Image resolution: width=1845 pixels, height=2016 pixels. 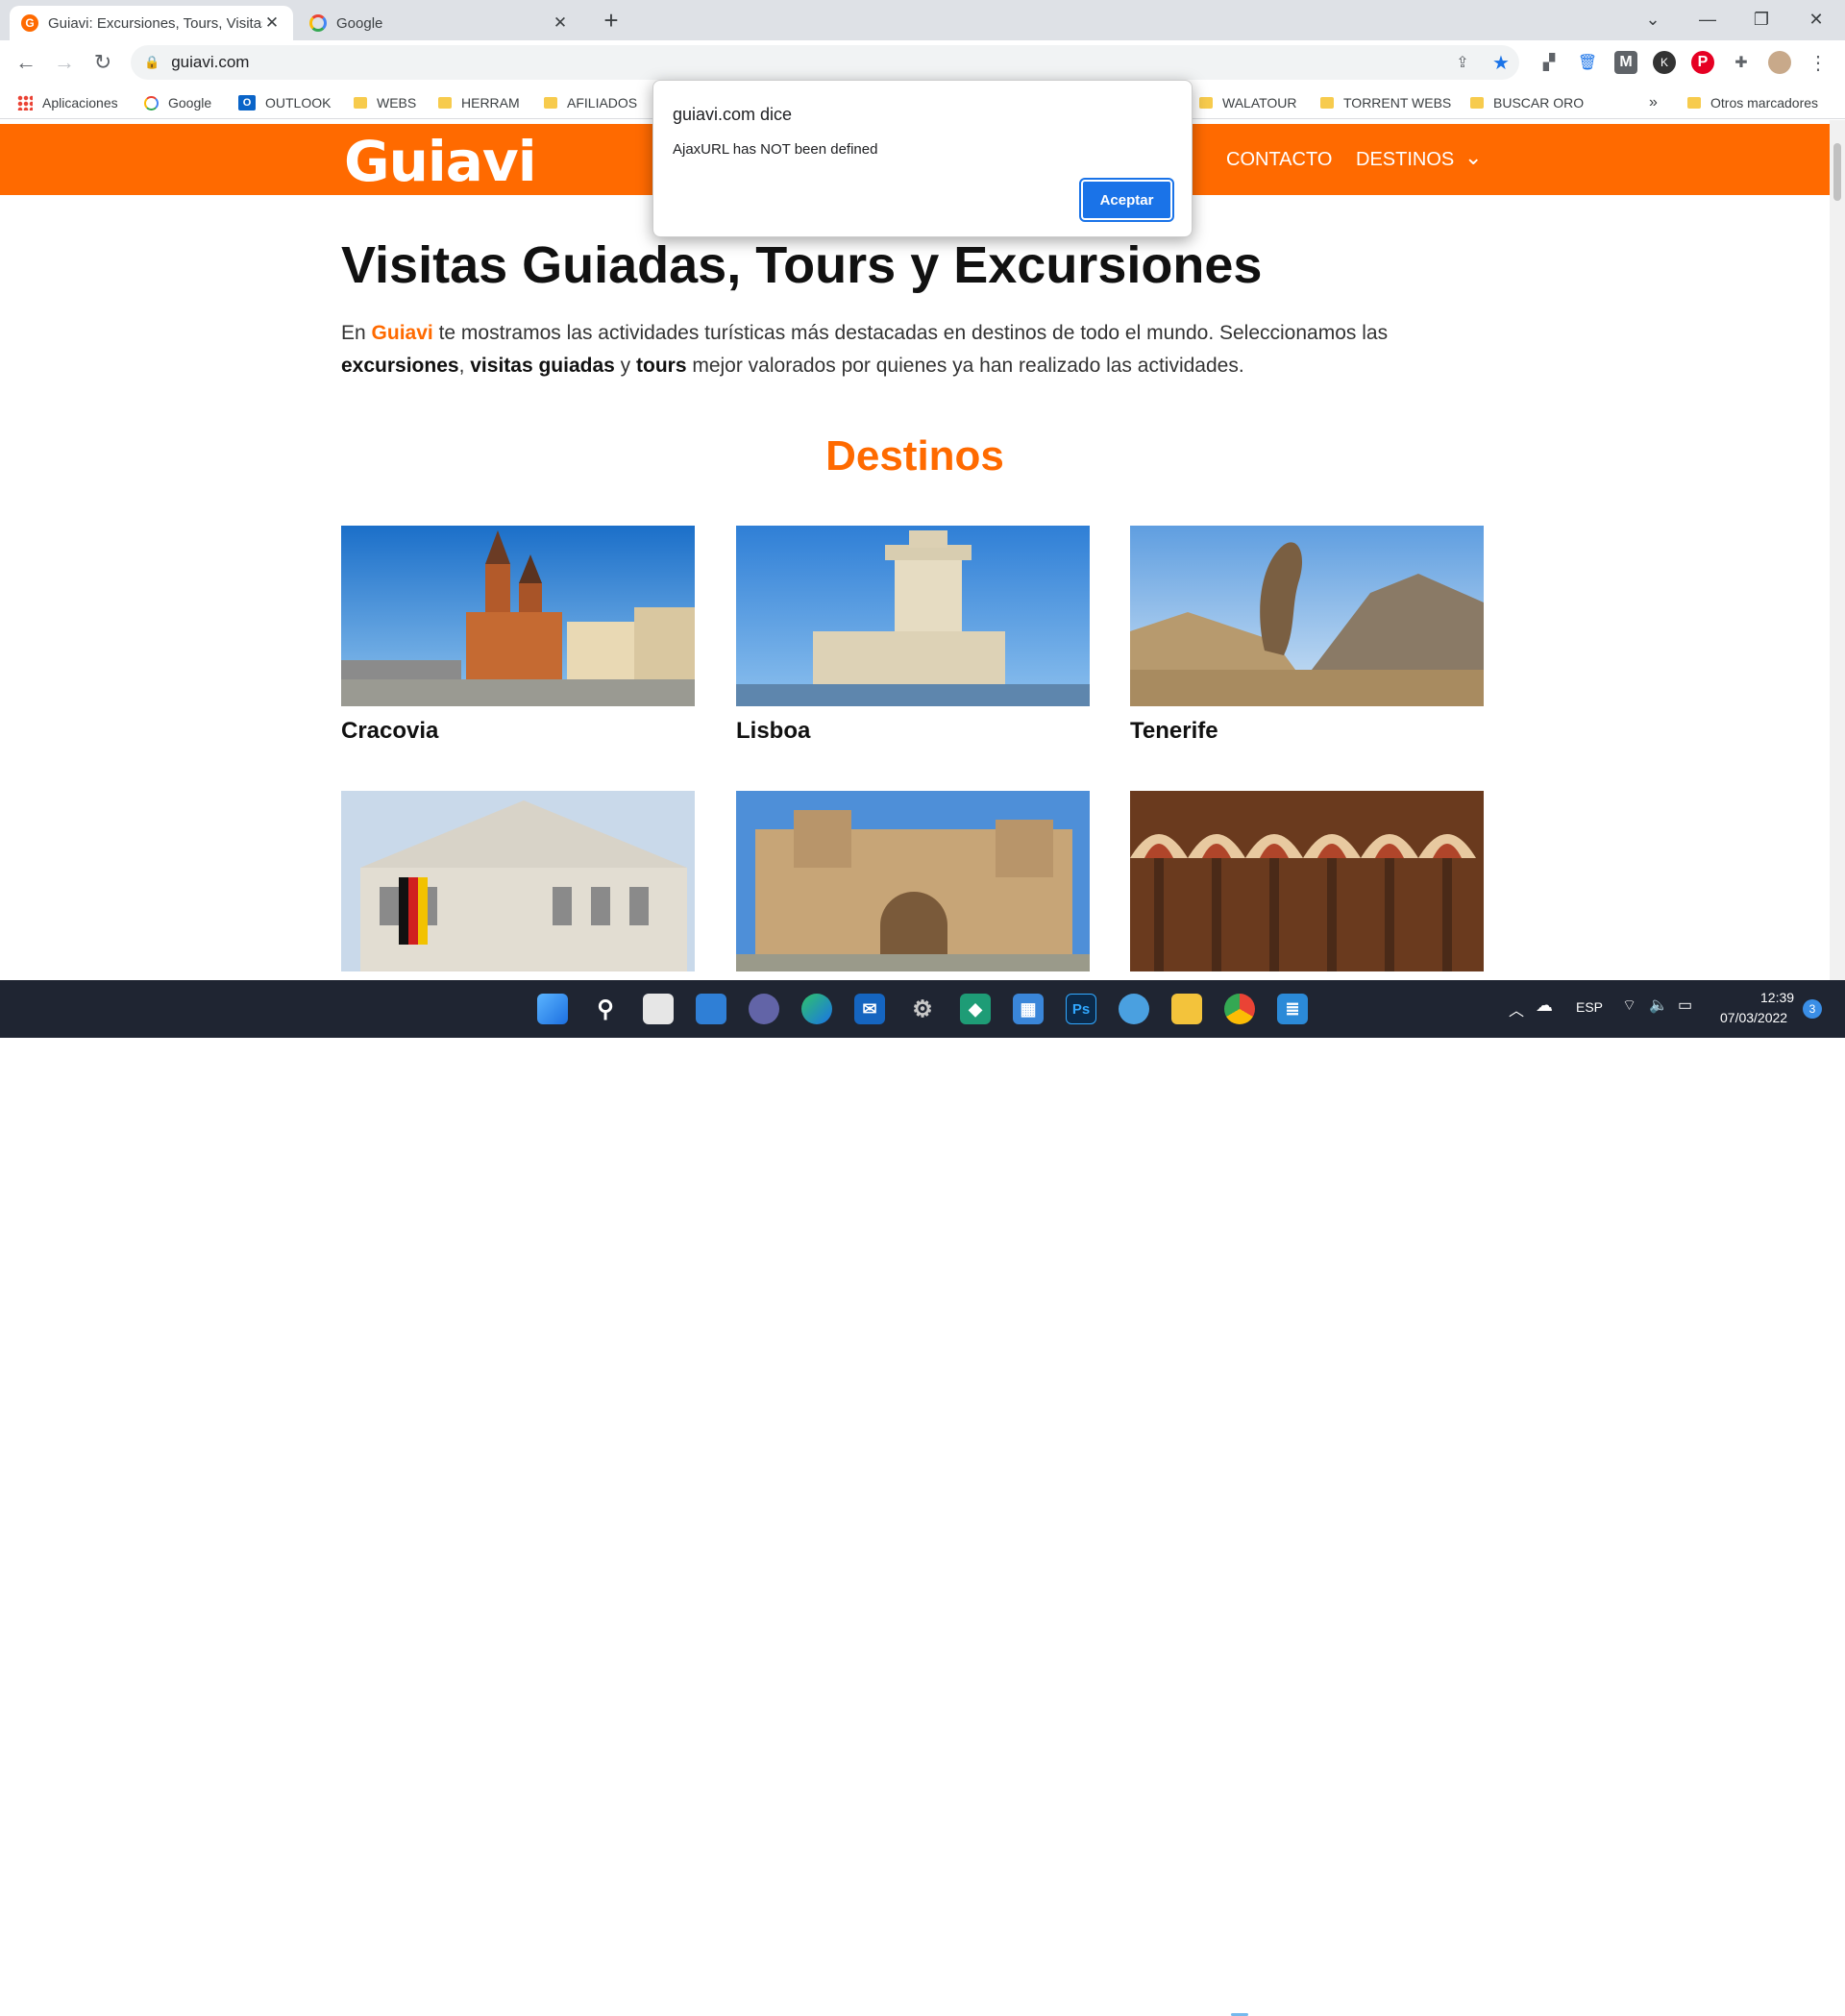 What do you see at coordinates (591, 102) in the screenshot?
I see `bookmark-afiliados: AFILIADOS` at bounding box center [591, 102].